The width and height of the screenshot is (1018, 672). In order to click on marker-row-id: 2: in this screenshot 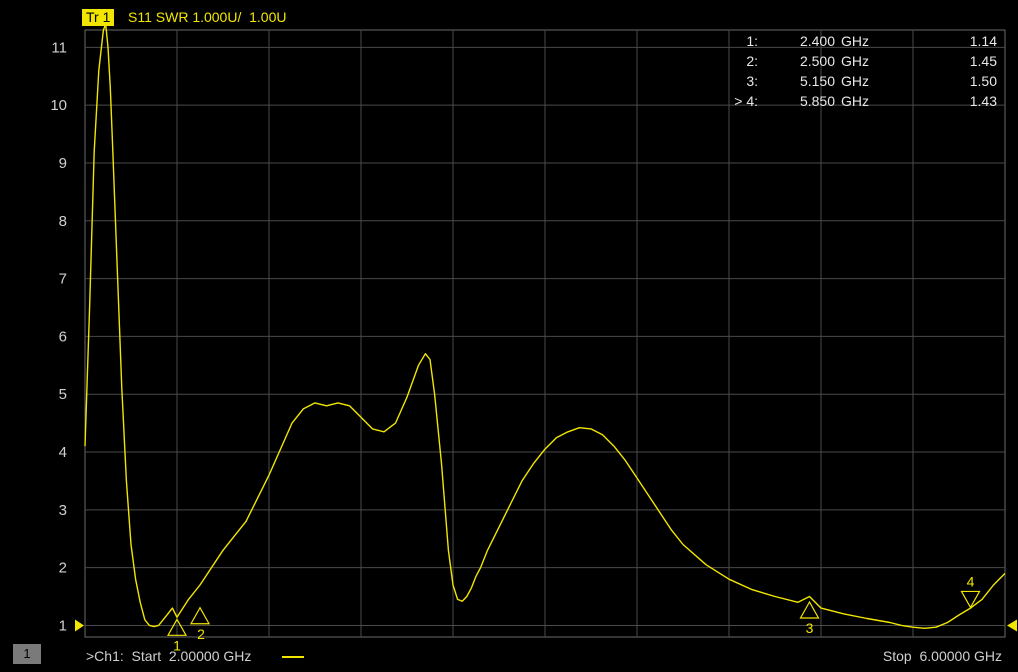, I will do `click(752, 61)`.